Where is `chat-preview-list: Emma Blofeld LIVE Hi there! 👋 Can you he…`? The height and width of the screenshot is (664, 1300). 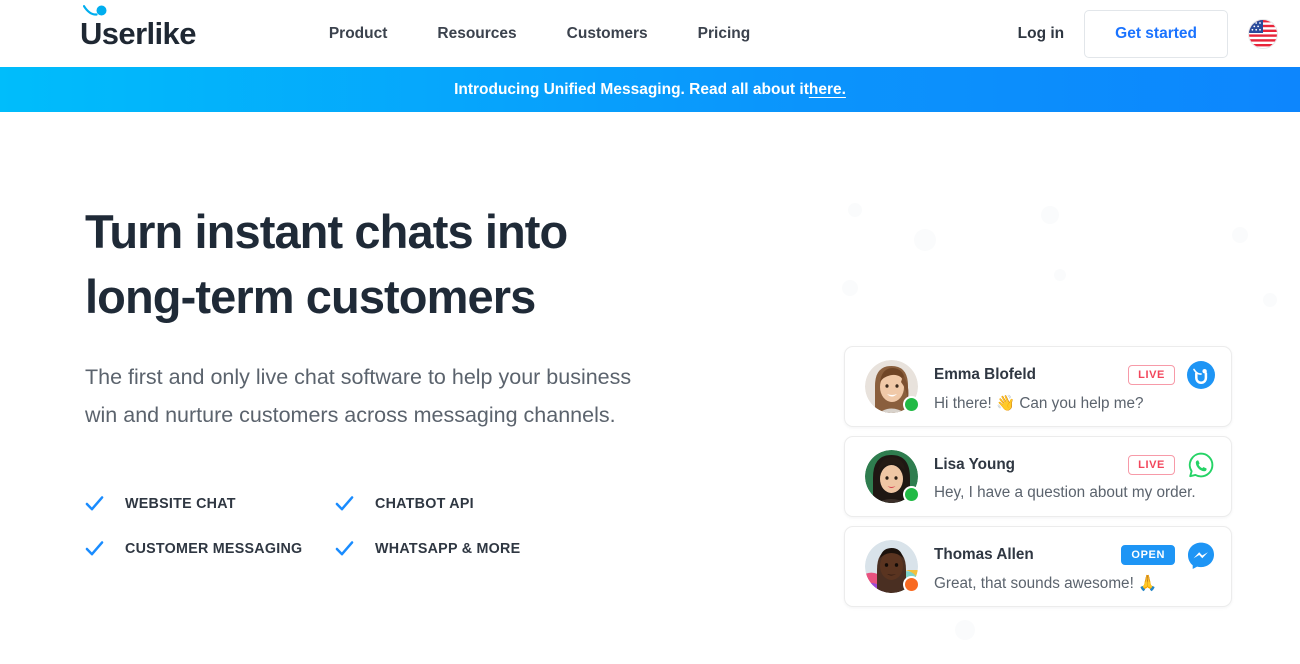
chat-preview-list: Emma Blofeld LIVE Hi there! 👋 Can you he… is located at coordinates (1038, 476).